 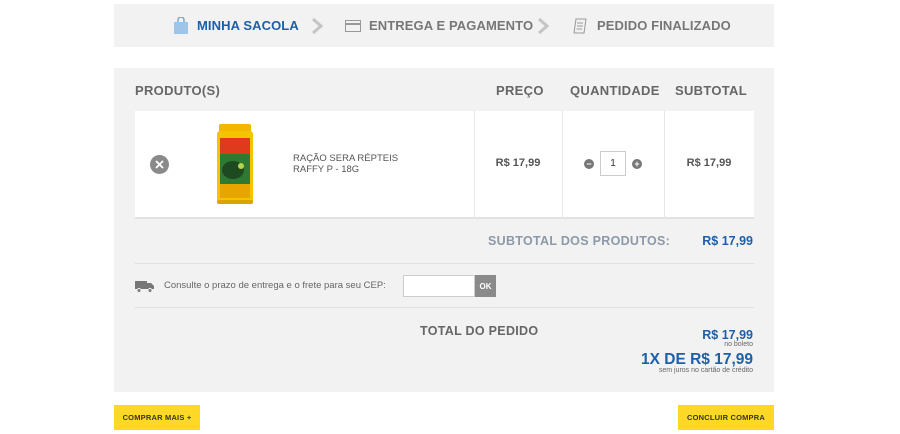 I want to click on remove-item-button, so click(x=159, y=164).